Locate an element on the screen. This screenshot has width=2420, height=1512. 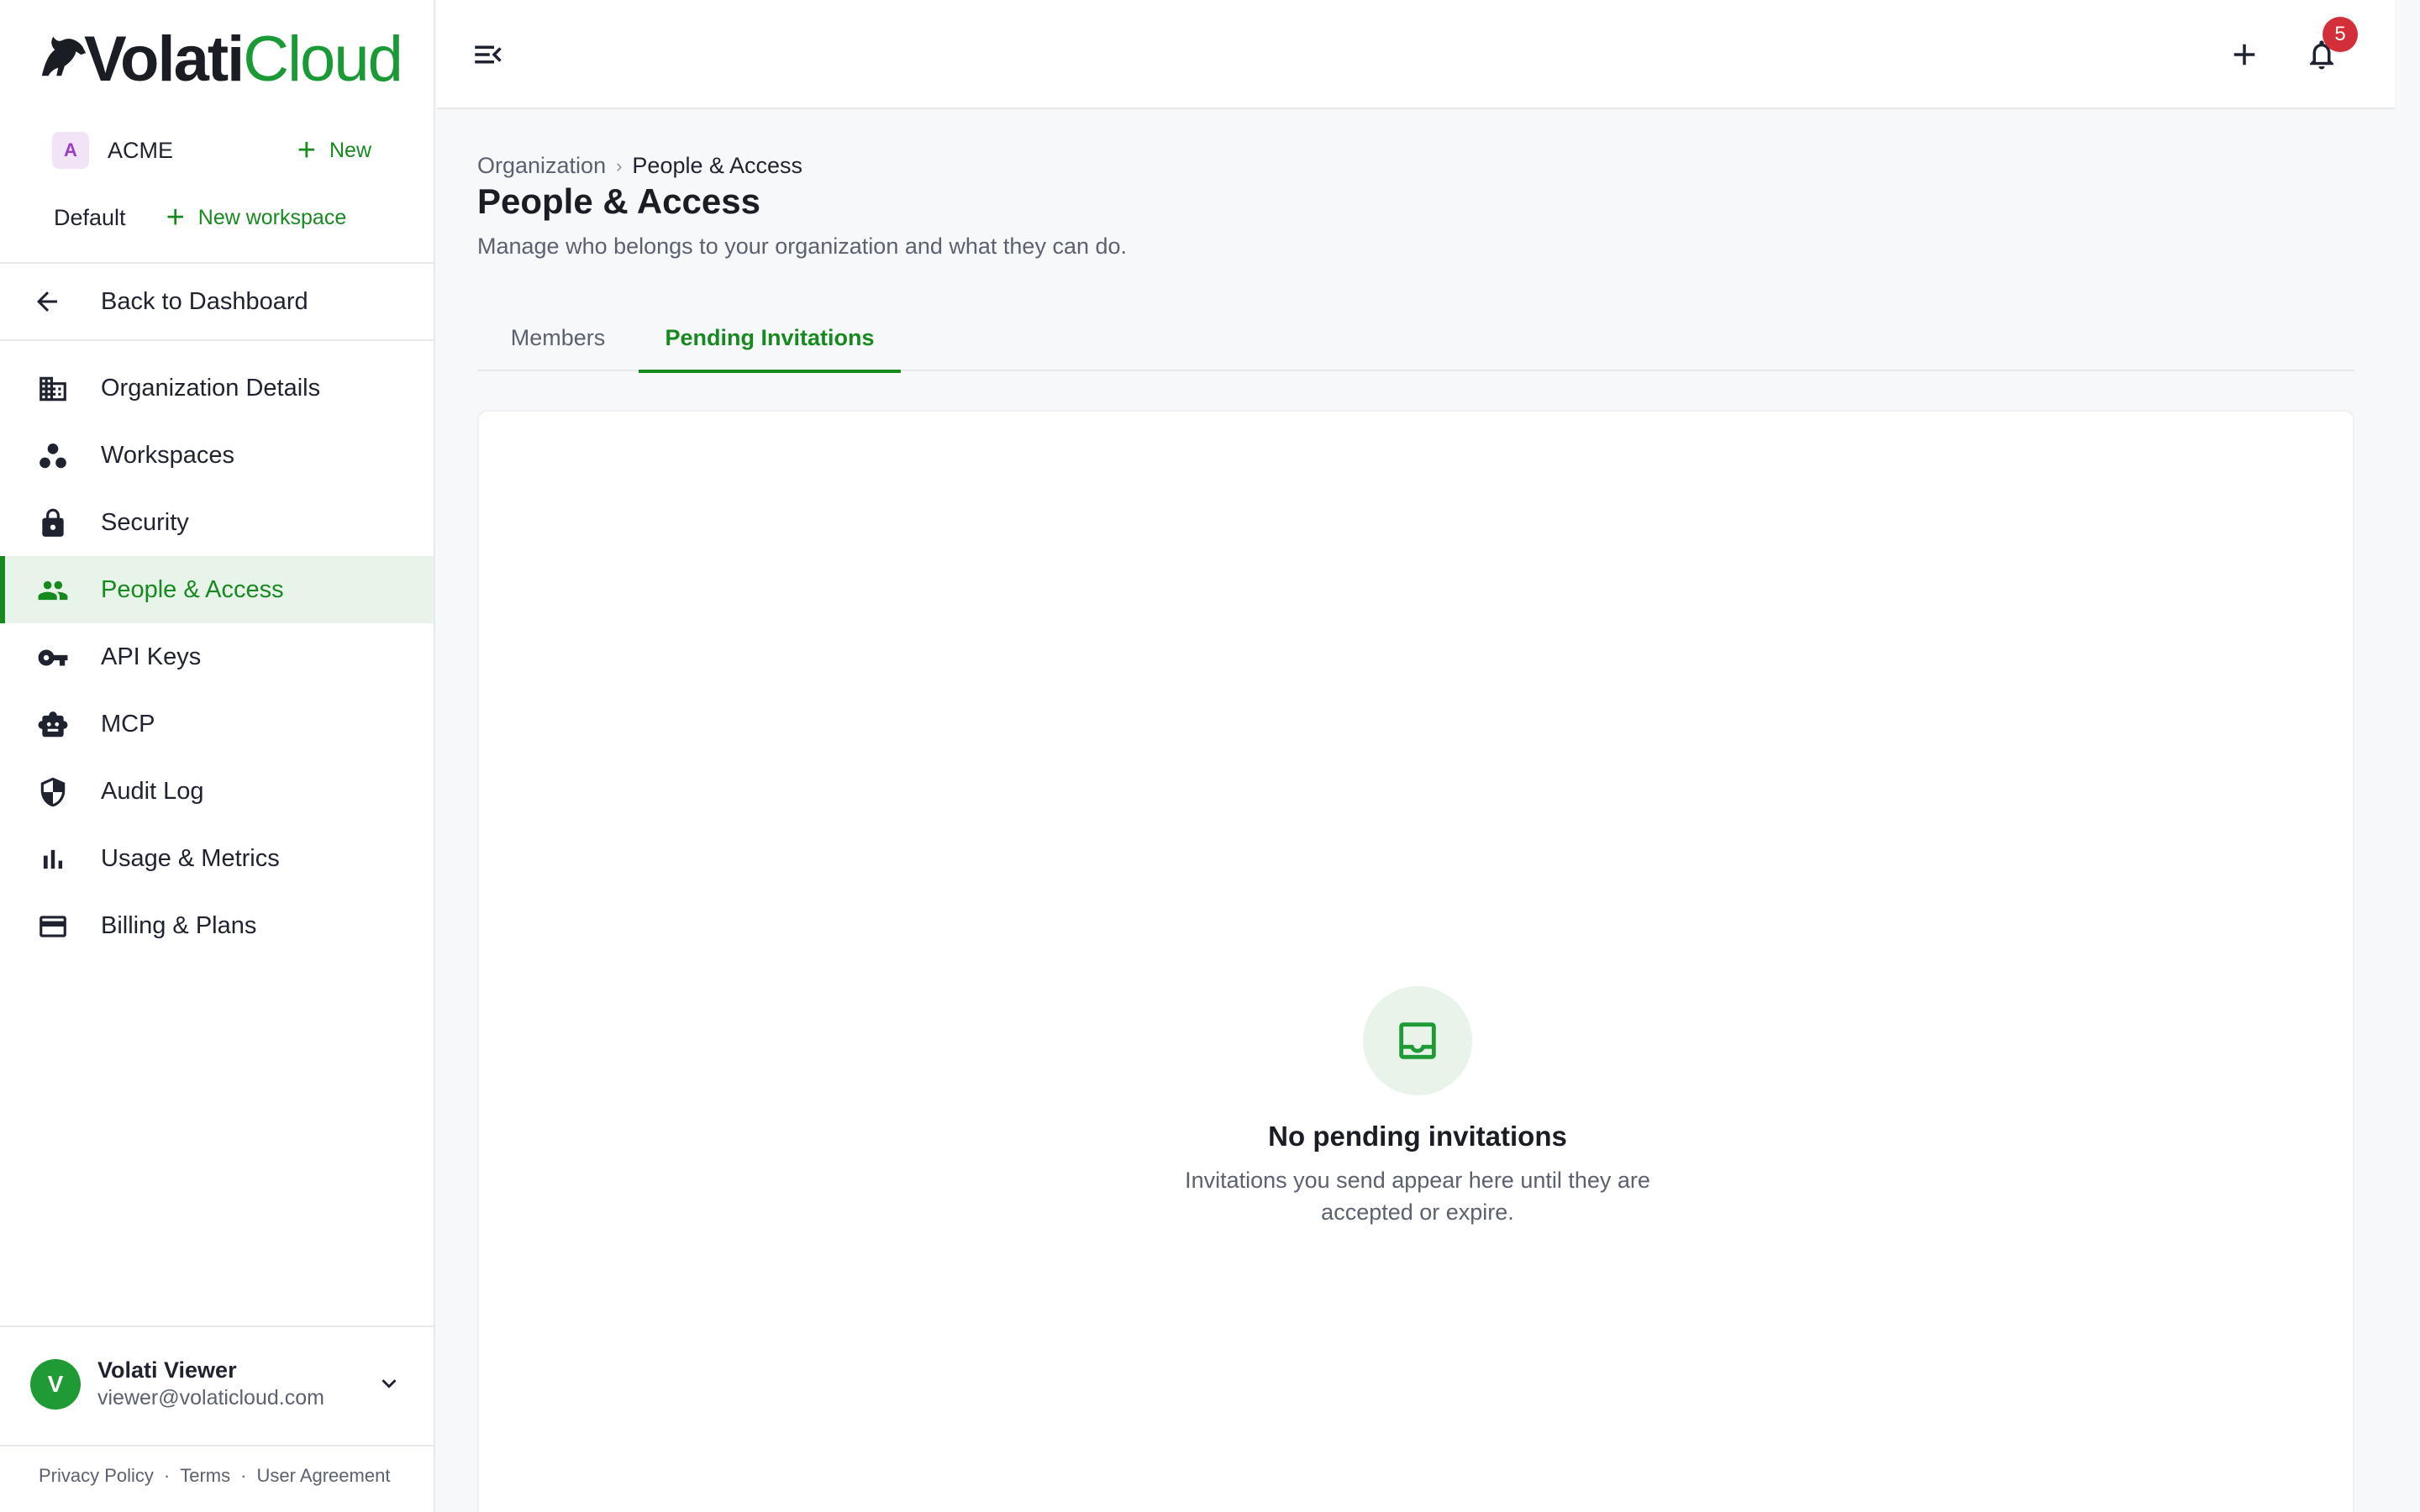
sidebar-item-label: Workspaces is located at coordinates (168, 455).